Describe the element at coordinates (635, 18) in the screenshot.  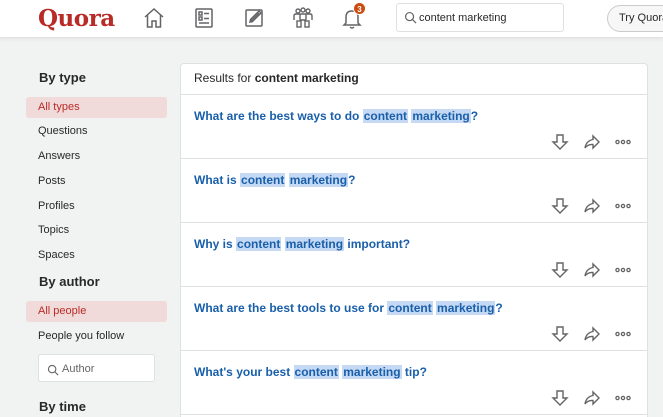
I see `try-quora-plus-button: Try Quora+` at that location.